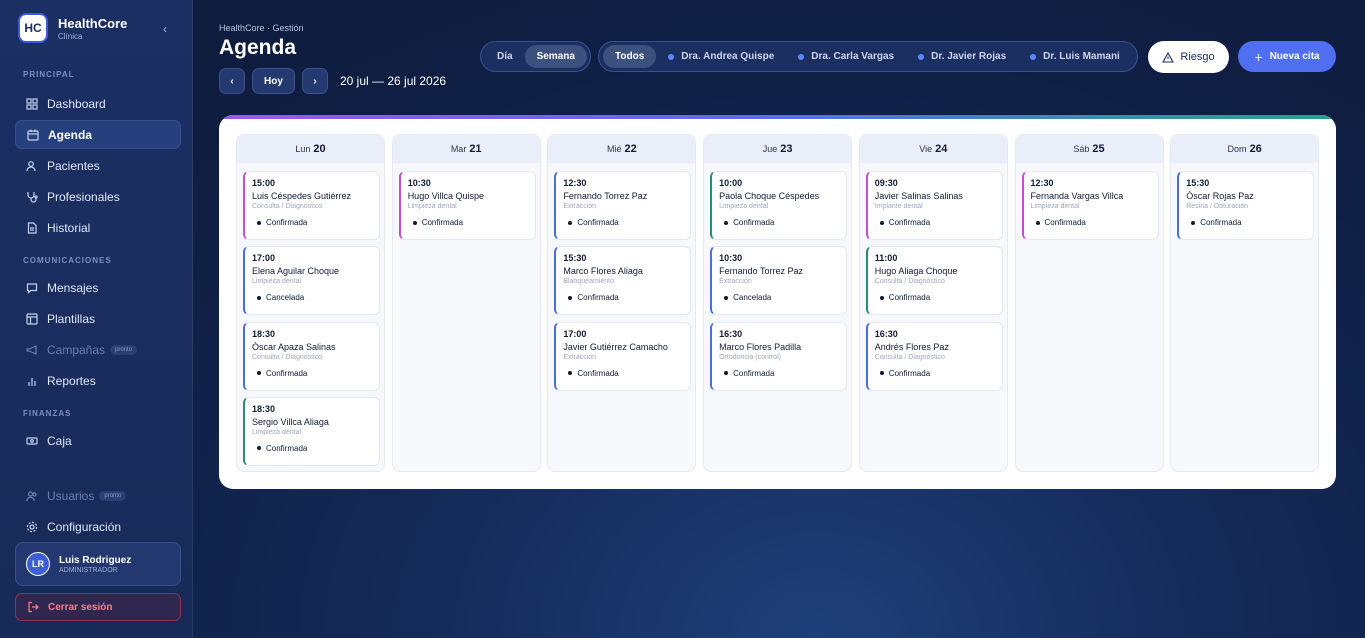 This screenshot has height=638, width=1365. I want to click on filter-doctor: Dr. Luis Mamani, so click(1075, 56).